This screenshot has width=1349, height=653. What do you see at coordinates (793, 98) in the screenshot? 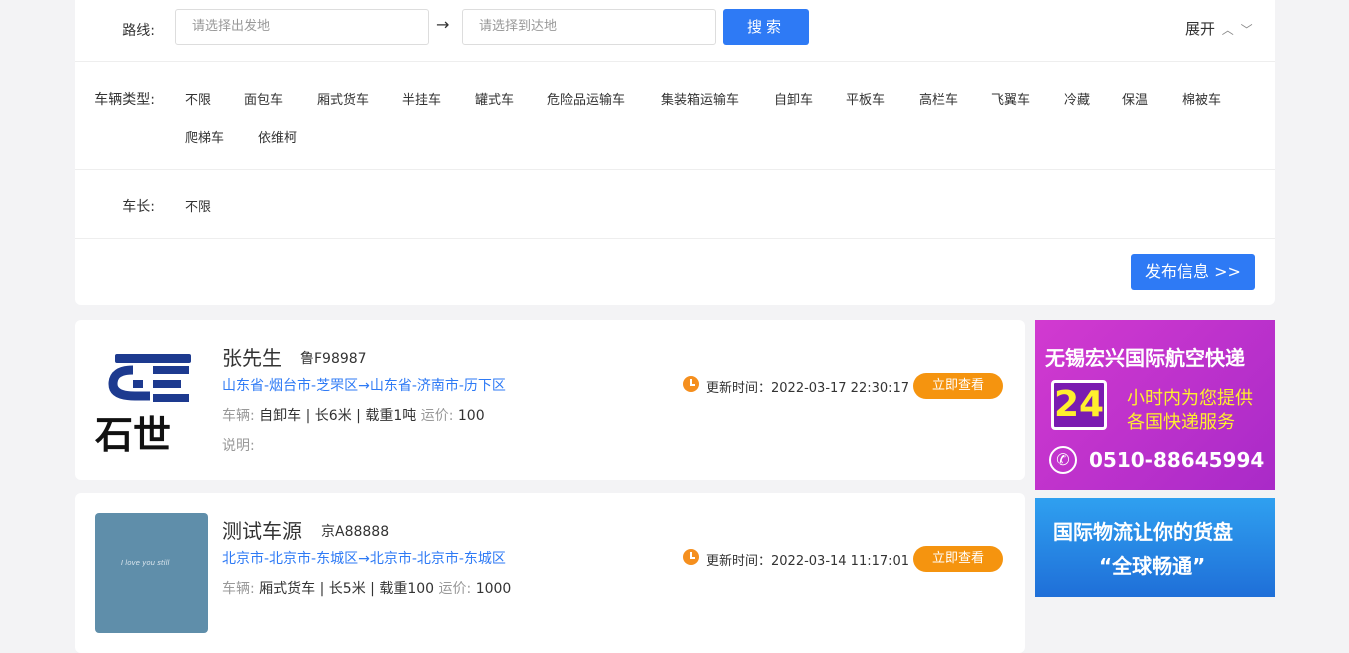
I see `vehicle-type-option: 自卸车` at bounding box center [793, 98].